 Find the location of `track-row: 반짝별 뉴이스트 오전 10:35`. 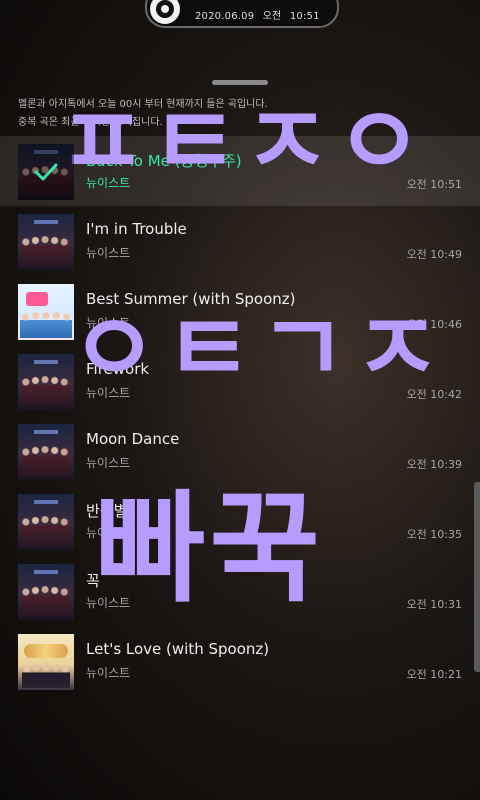

track-row: 반짝별 뉴이스트 오전 10:35 is located at coordinates (240, 521).